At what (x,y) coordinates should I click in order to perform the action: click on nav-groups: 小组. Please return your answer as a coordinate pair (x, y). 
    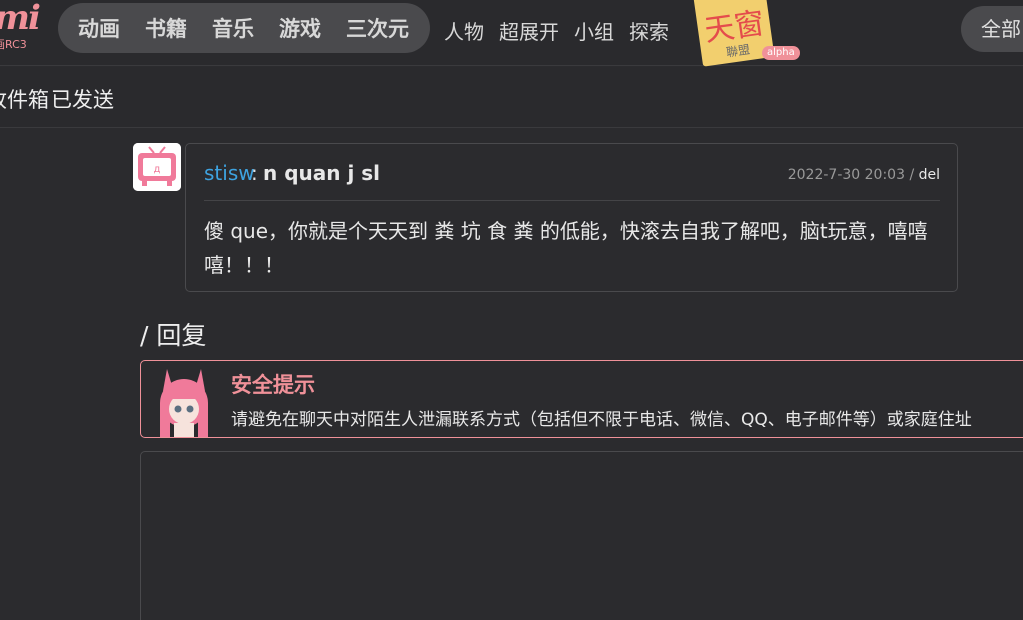
    Looking at the image, I should click on (594, 30).